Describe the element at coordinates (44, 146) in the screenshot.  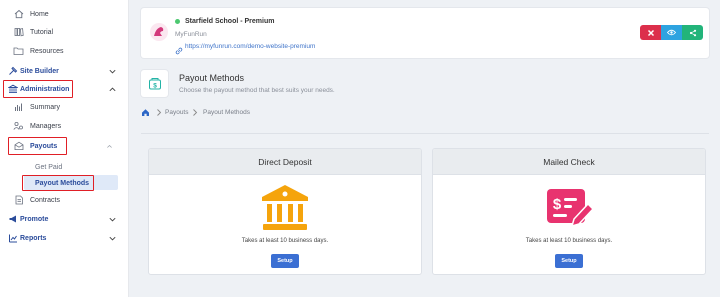
I see `sidebar-item-label: Payouts` at that location.